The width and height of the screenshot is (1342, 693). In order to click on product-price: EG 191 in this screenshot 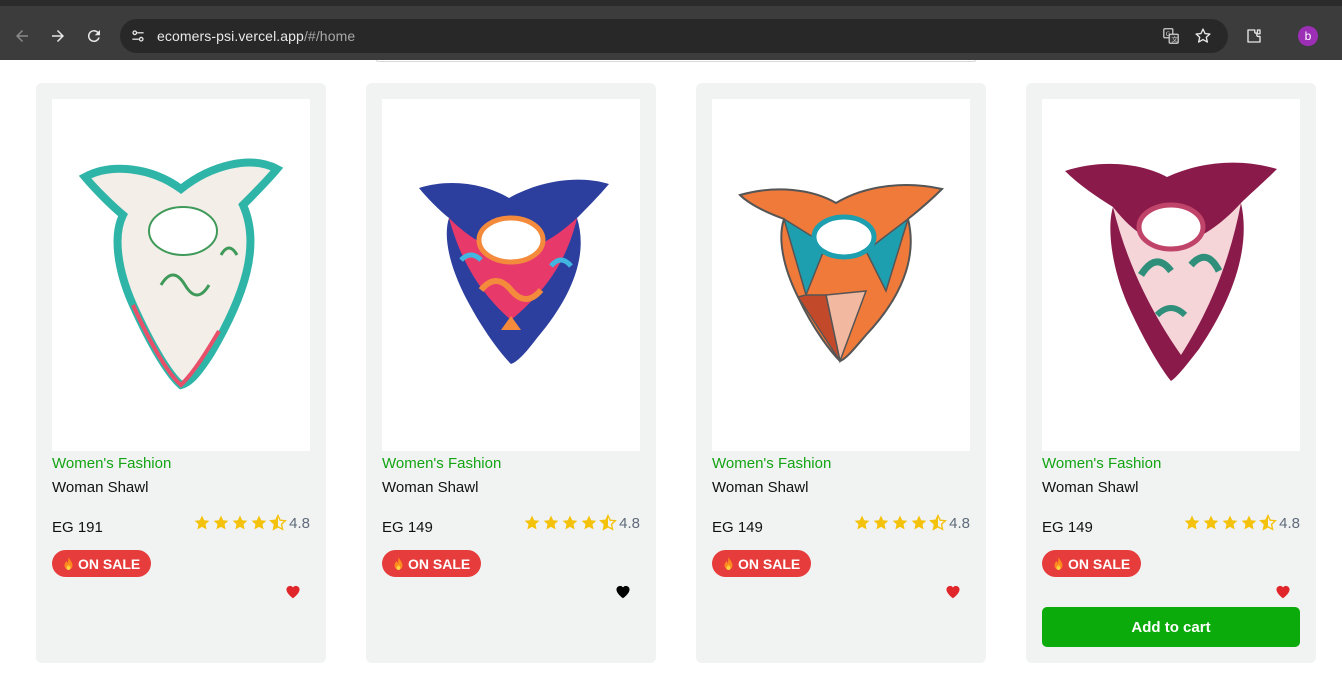, I will do `click(77, 527)`.